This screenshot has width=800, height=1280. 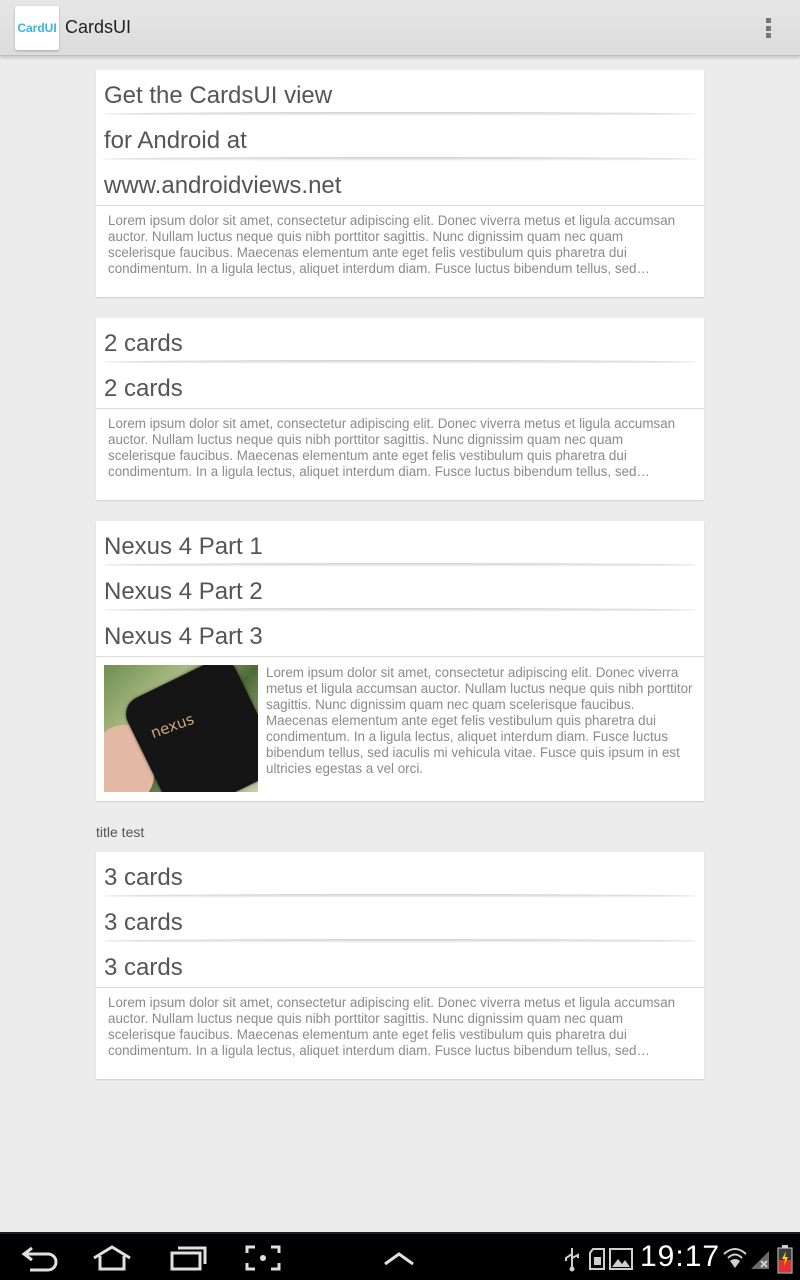 I want to click on card-title: for Android at, so click(x=400, y=138).